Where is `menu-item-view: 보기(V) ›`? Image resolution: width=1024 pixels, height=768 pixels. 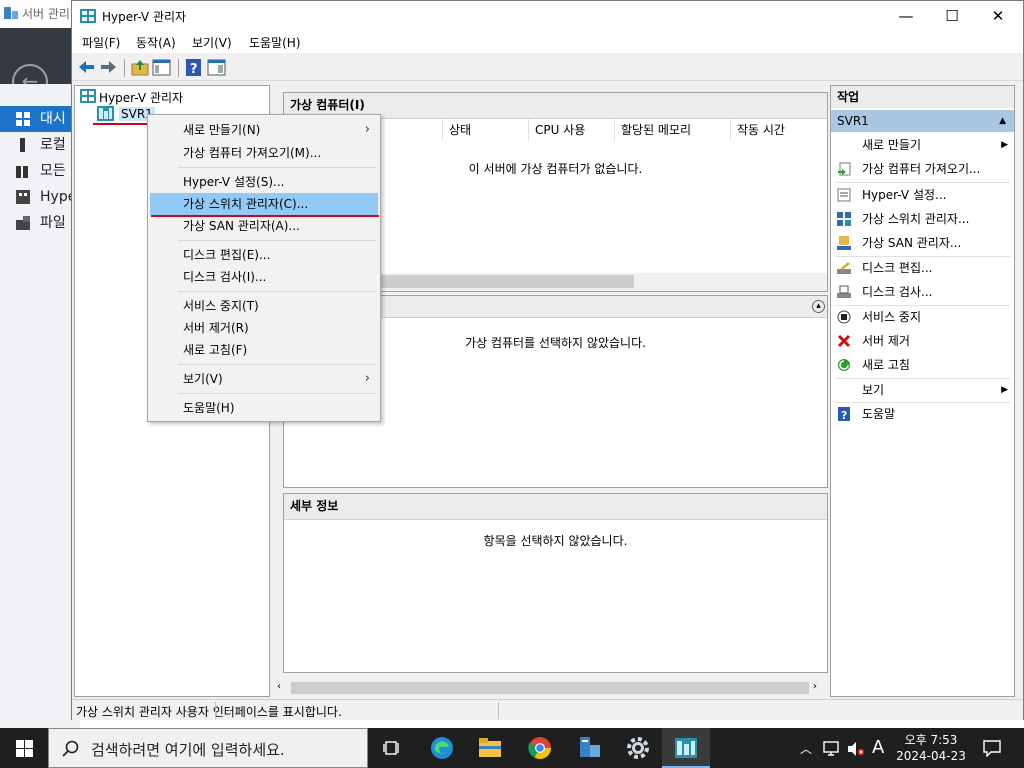 menu-item-view: 보기(V) › is located at coordinates (264, 379).